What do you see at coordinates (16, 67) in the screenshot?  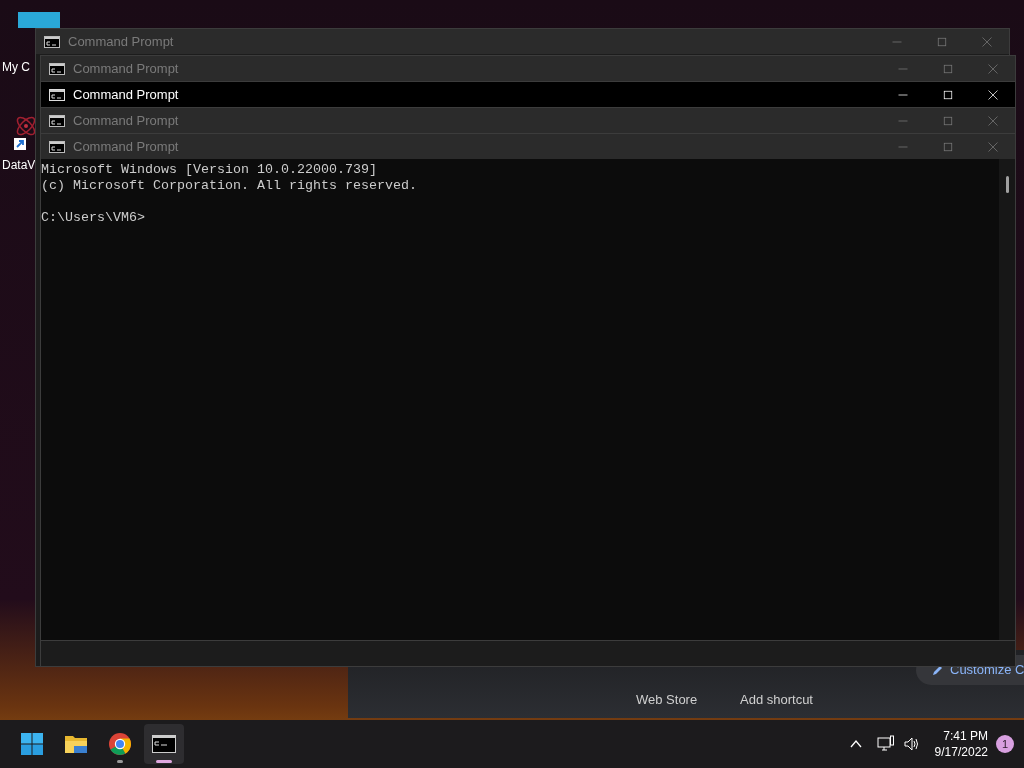 I see `desktop-icon-label: My C` at bounding box center [16, 67].